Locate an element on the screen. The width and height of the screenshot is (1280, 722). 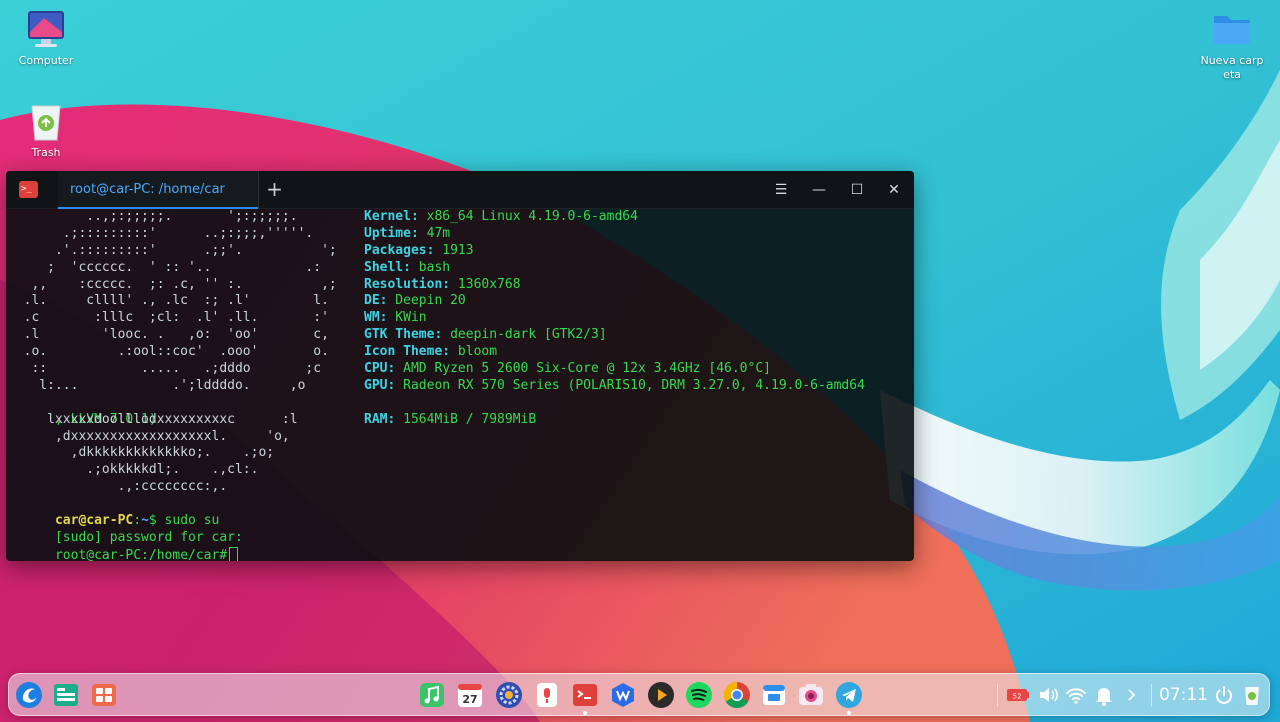
dock-terminal is located at coordinates (585, 695).